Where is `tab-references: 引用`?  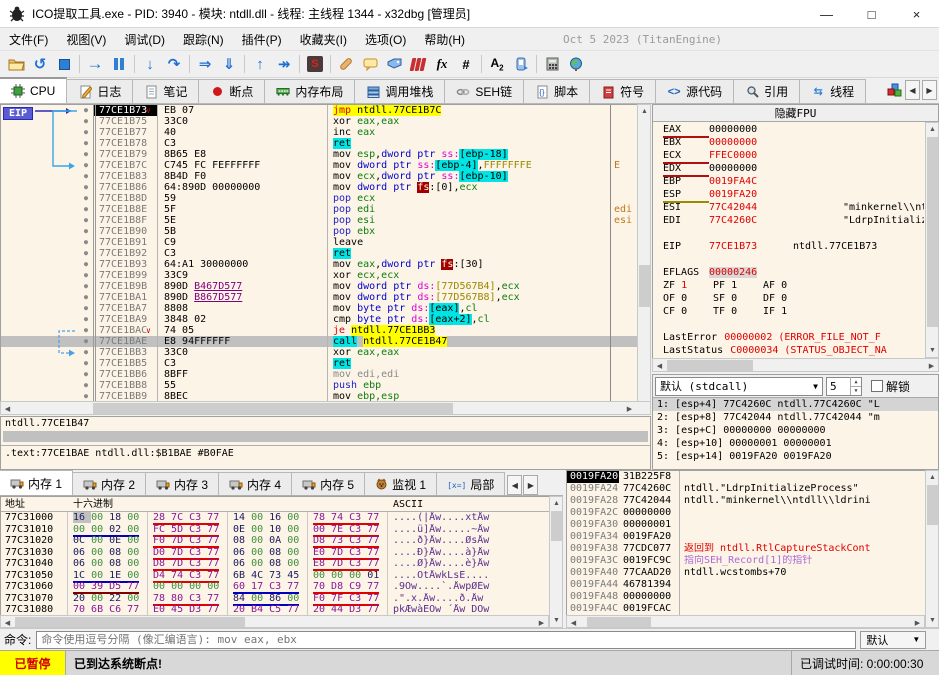 tab-references: 引用 is located at coordinates (767, 91).